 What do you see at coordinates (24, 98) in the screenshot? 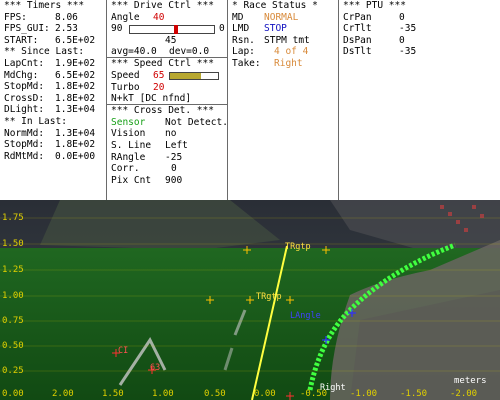
I see `since-label: CrossD:` at bounding box center [24, 98].